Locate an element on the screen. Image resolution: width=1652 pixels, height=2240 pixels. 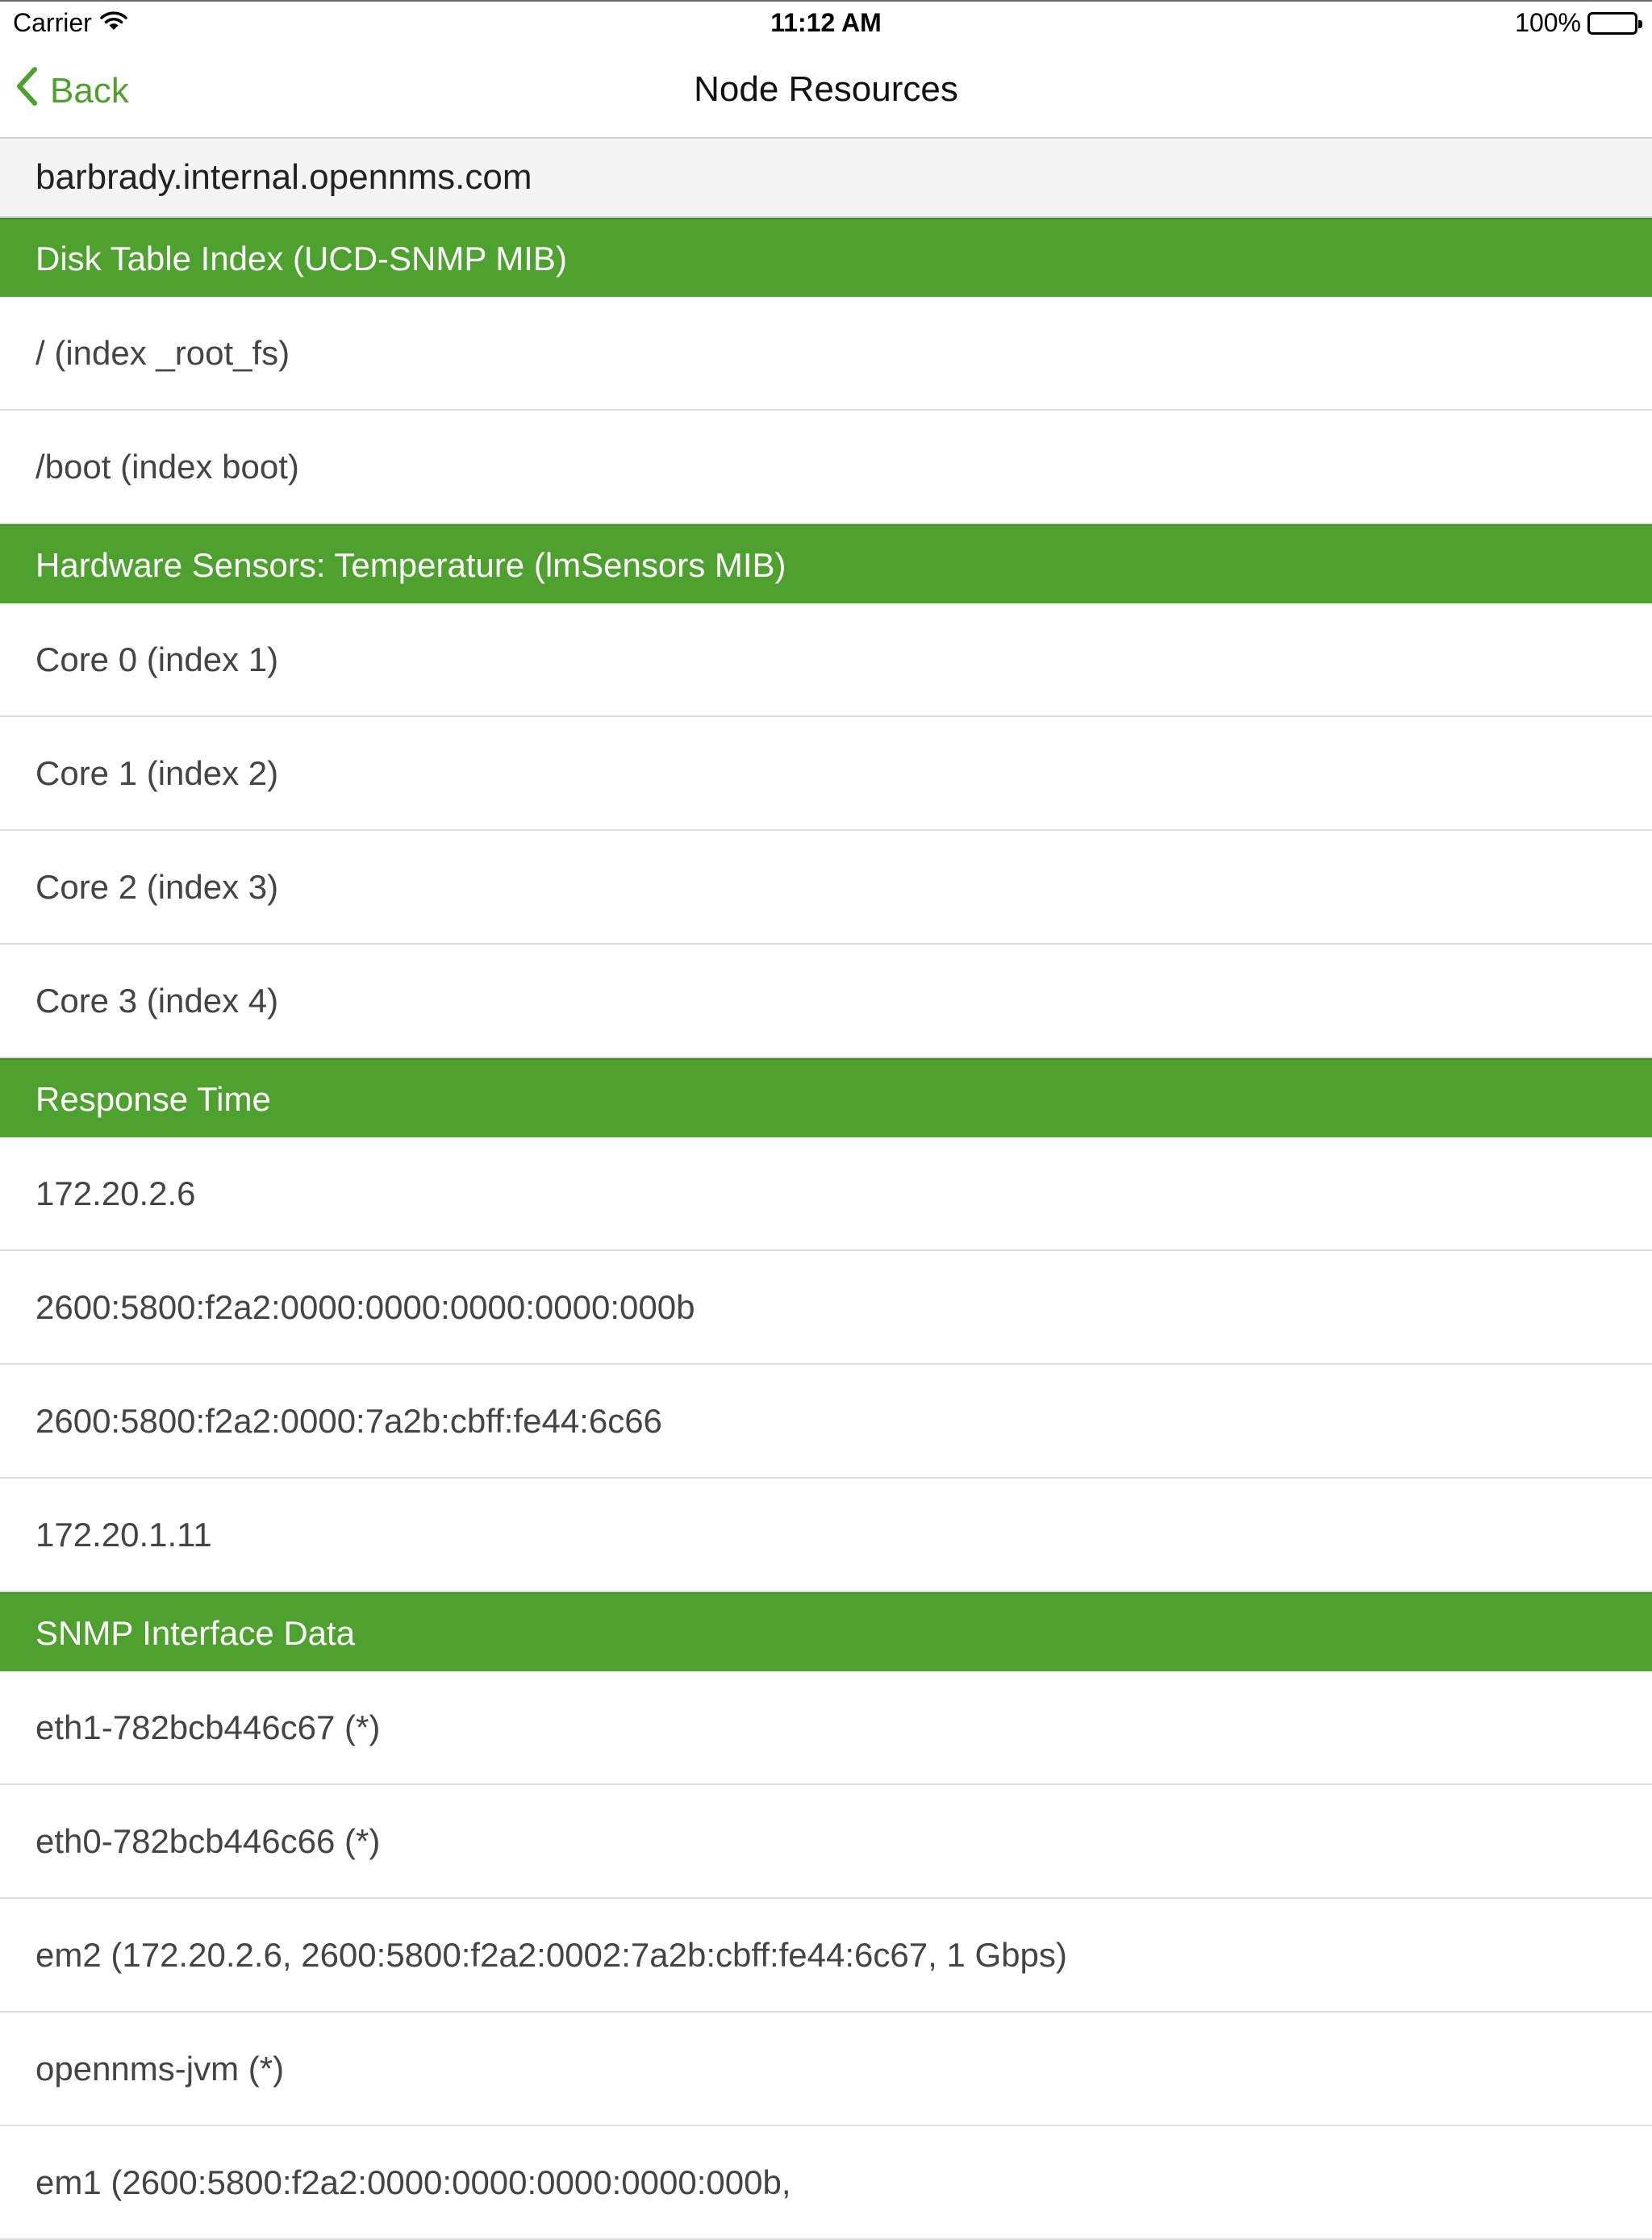
list-item: 172.20.1.11 is located at coordinates (826, 1535).